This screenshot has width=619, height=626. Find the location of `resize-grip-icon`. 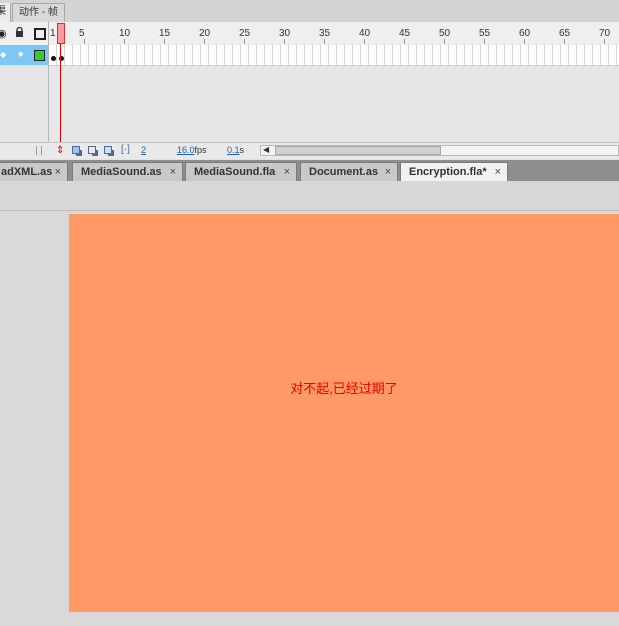

resize-grip-icon is located at coordinates (39, 150).